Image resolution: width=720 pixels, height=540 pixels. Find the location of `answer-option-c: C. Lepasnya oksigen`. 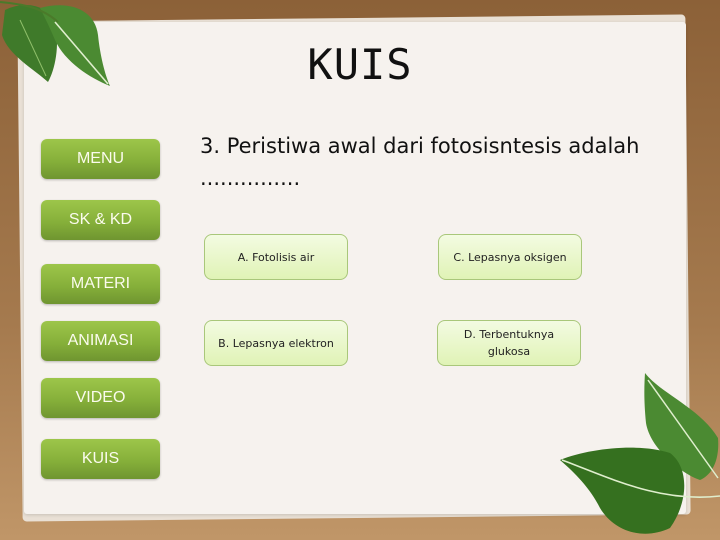

answer-option-c: C. Lepasnya oksigen is located at coordinates (510, 257).